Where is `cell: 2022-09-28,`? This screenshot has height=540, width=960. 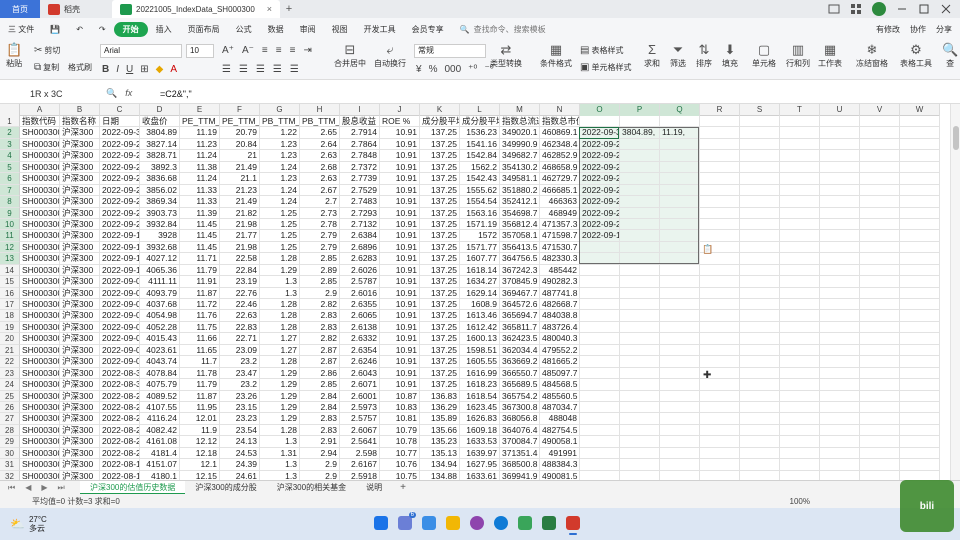 cell: 2022-09-28, is located at coordinates (600, 156).